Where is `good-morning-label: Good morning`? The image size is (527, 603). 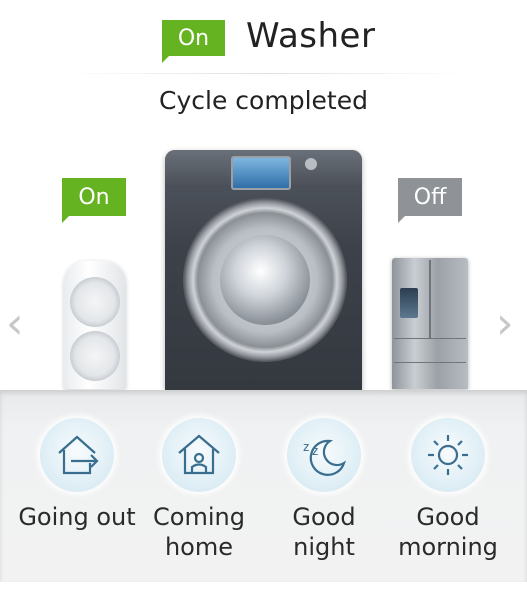
good-morning-label: Good morning is located at coordinates (448, 532).